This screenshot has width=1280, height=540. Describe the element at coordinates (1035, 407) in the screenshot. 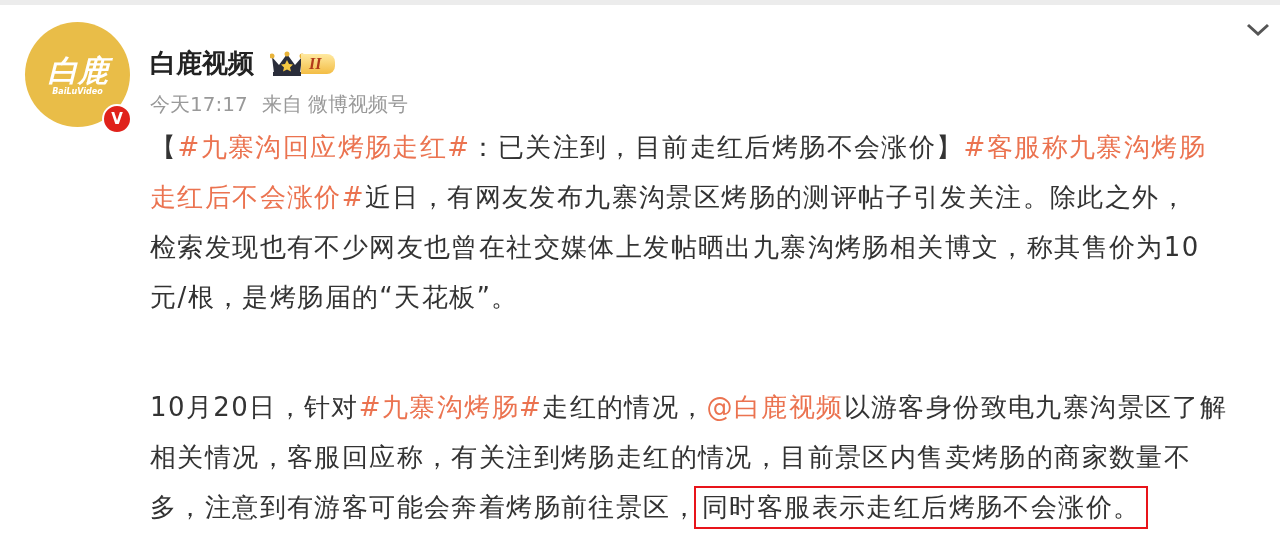

I see `post-text: 以游客身份致电九寨沟景区了解` at that location.